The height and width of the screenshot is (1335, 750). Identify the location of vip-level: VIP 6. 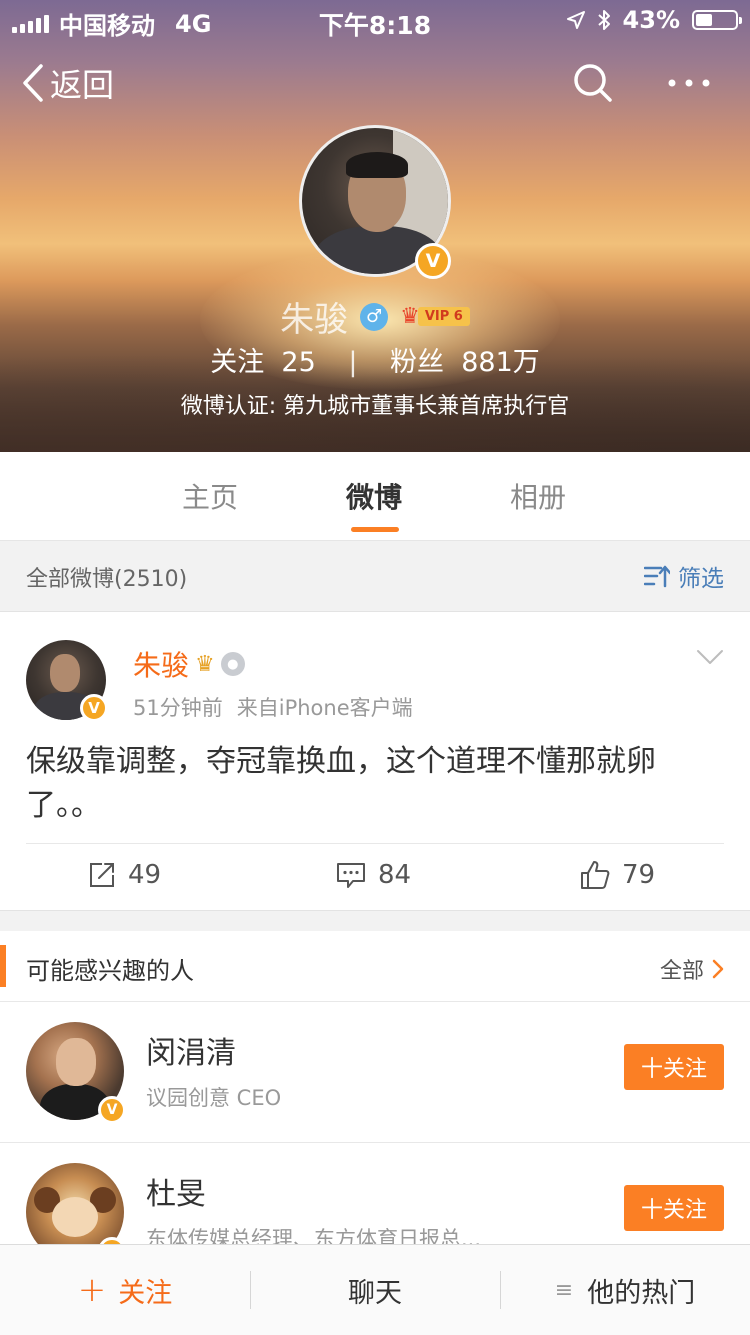
(443, 316).